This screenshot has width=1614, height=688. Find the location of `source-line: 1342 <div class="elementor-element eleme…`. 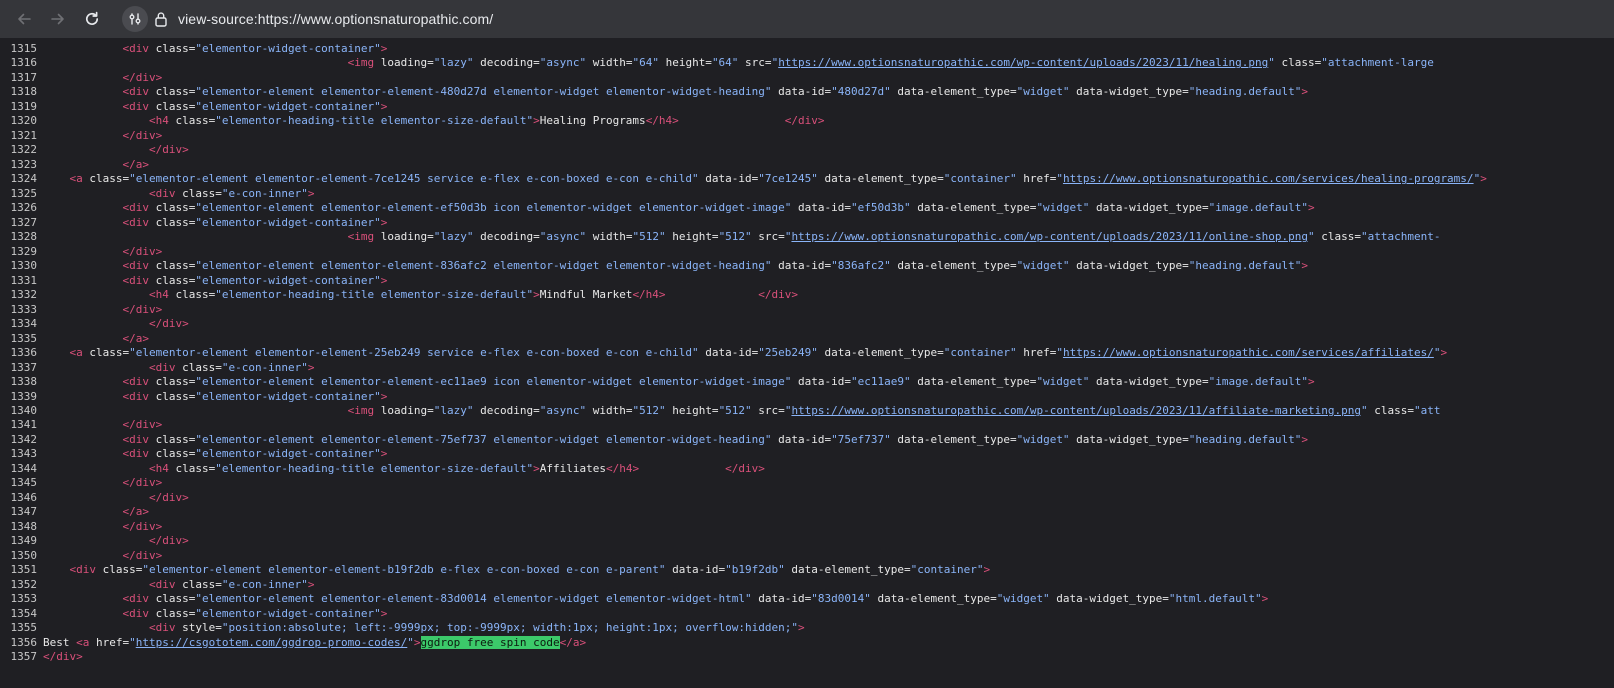

source-line: 1342 <div class="elementor-element eleme… is located at coordinates (807, 439).